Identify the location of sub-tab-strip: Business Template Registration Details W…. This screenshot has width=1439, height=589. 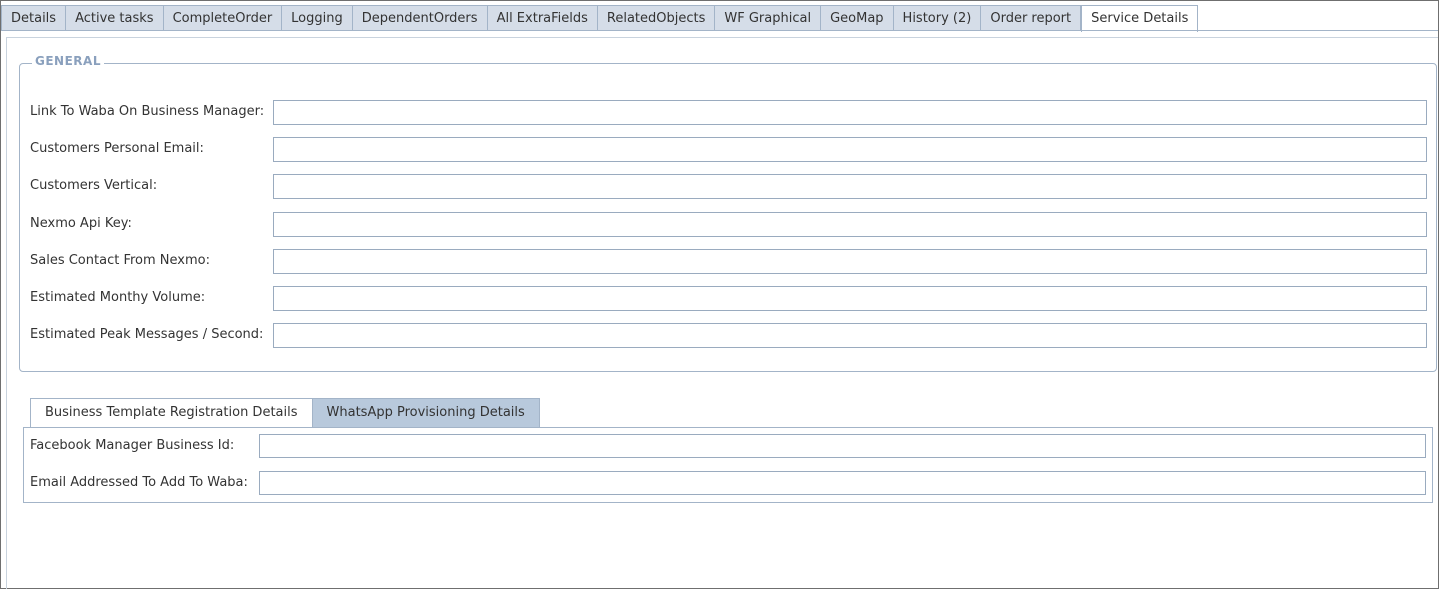
(285, 413).